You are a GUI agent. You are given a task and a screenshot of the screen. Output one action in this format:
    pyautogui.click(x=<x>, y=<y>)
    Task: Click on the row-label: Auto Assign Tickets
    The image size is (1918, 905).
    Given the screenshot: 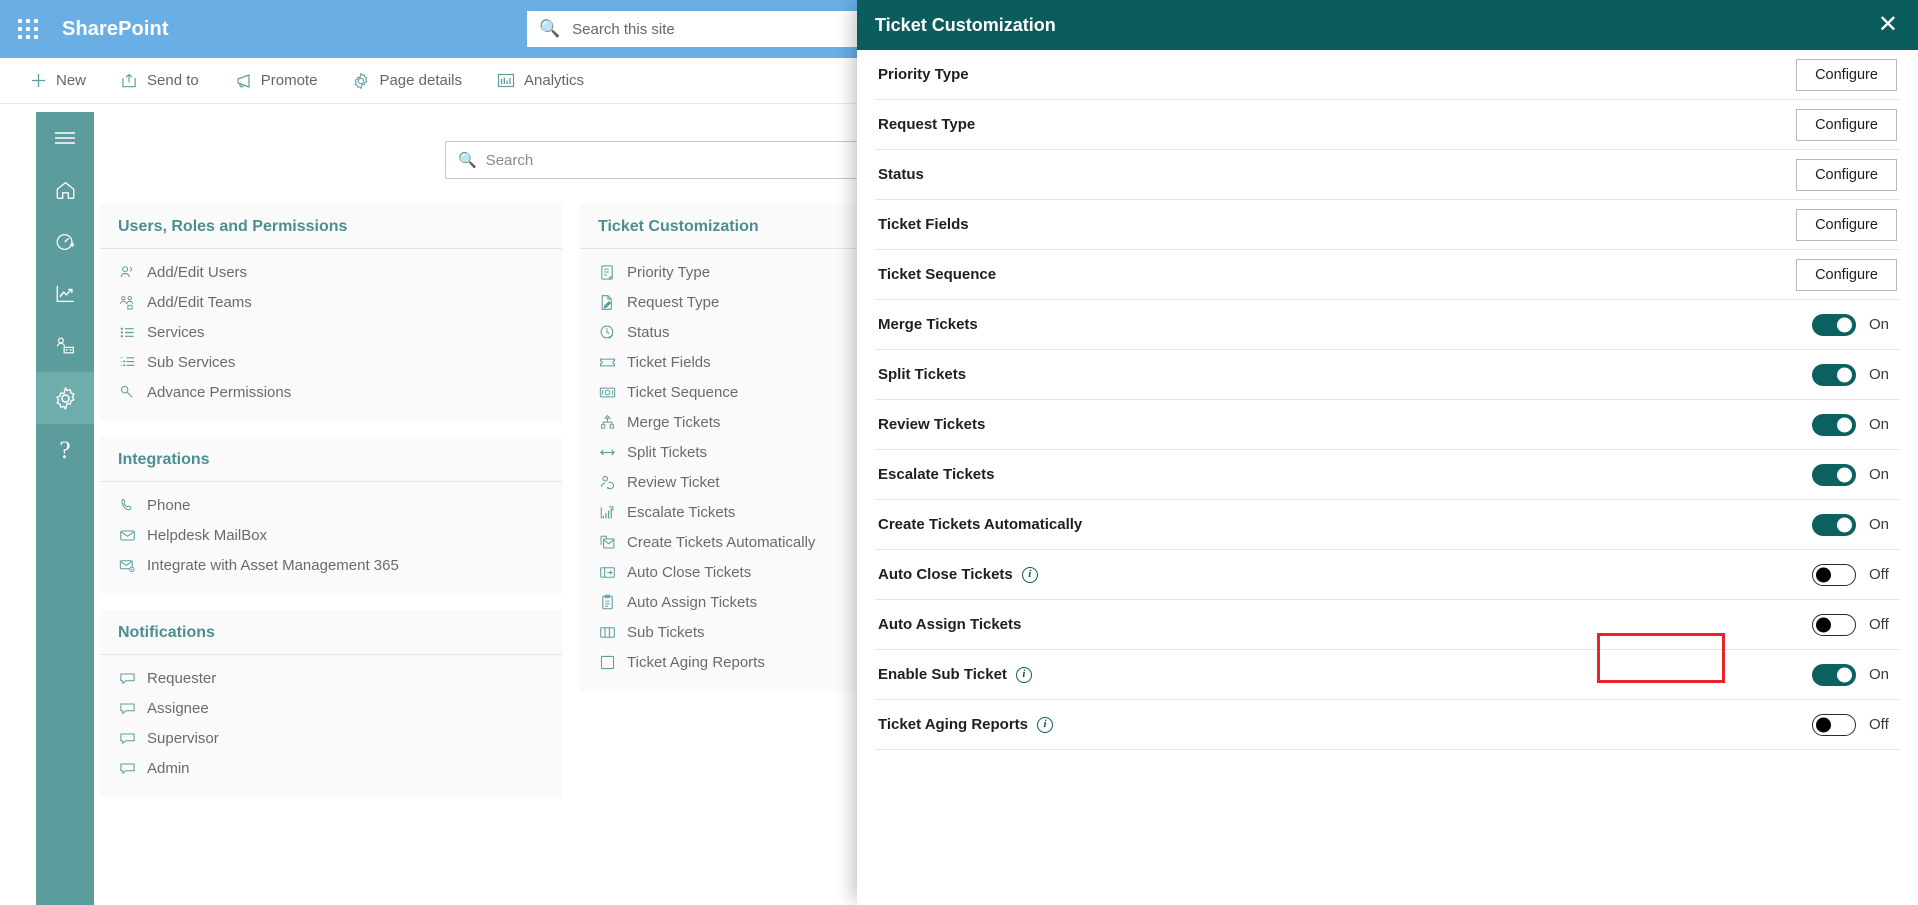 What is the action you would take?
    pyautogui.click(x=950, y=624)
    